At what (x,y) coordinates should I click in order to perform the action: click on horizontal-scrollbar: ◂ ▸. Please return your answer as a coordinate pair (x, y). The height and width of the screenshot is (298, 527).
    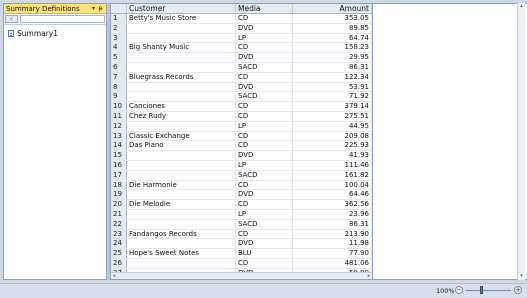
    Looking at the image, I should click on (241, 275).